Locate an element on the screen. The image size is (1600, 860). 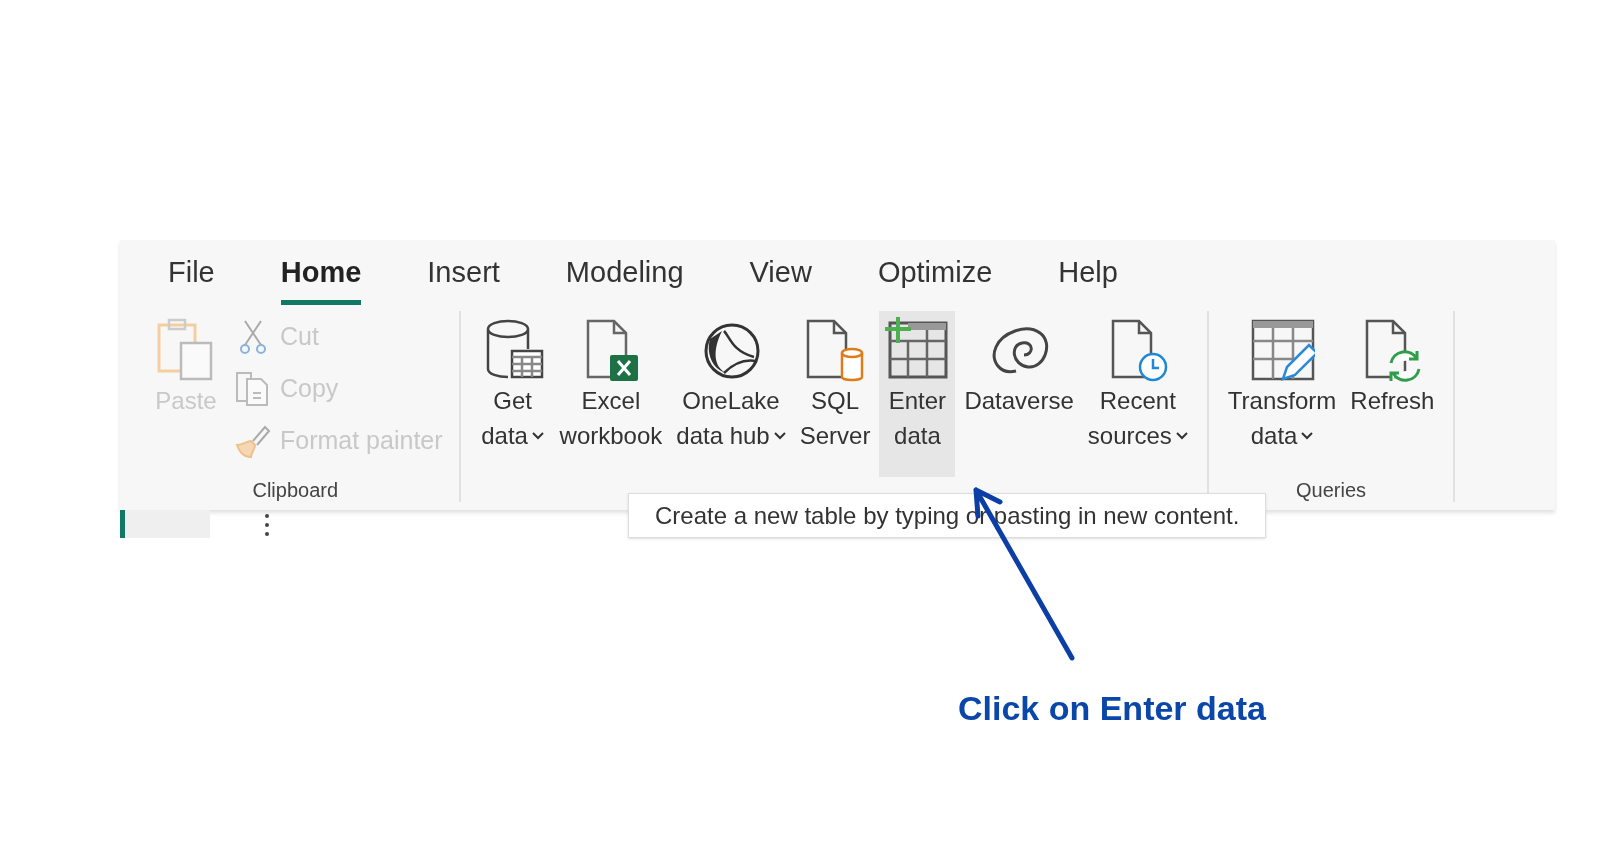
copy-icon is located at coordinates (253, 389).